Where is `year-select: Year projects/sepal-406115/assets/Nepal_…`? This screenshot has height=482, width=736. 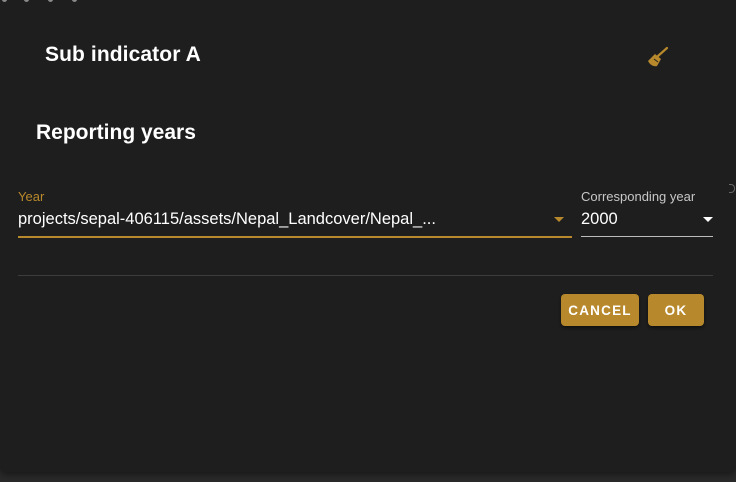 year-select: Year projects/sepal-406115/assets/Nepal_… is located at coordinates (295, 214).